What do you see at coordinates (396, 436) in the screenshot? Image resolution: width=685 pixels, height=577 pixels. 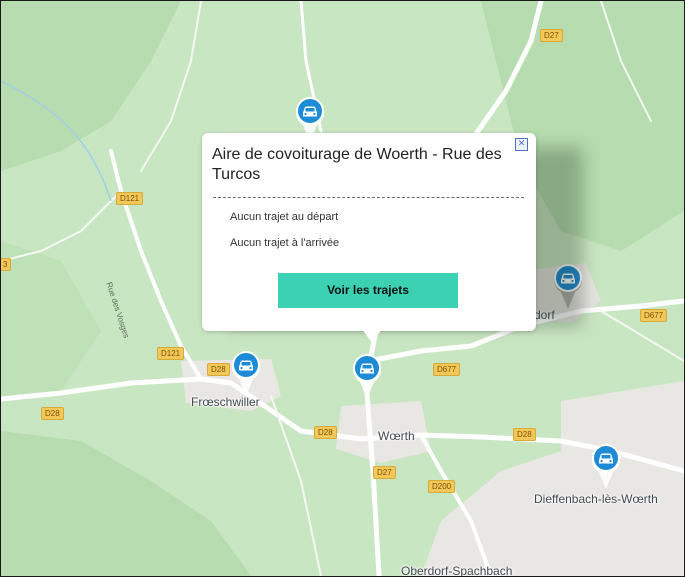 I see `place-label-woerth: Wœrth` at bounding box center [396, 436].